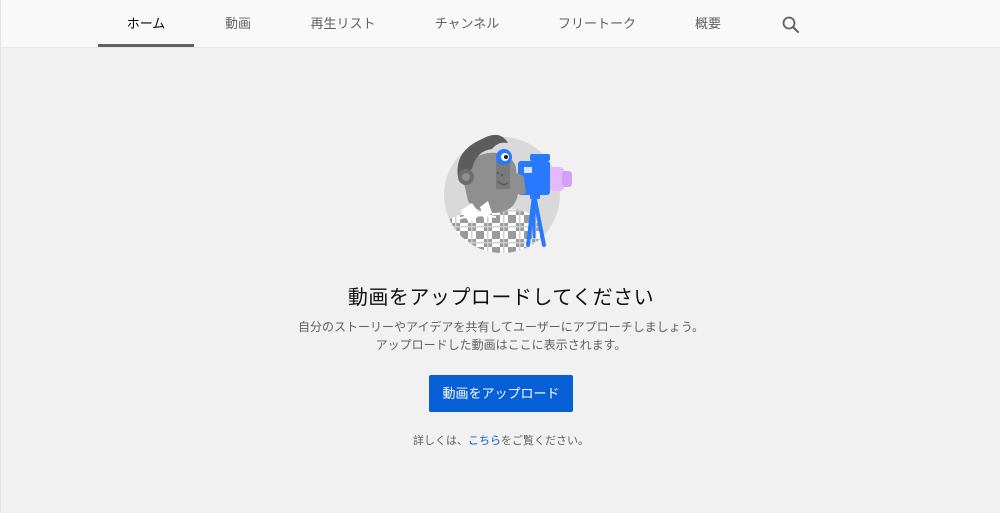 The image size is (1000, 513). What do you see at coordinates (440, 440) in the screenshot?
I see `learn-more-prefix: 詳しくは、` at bounding box center [440, 440].